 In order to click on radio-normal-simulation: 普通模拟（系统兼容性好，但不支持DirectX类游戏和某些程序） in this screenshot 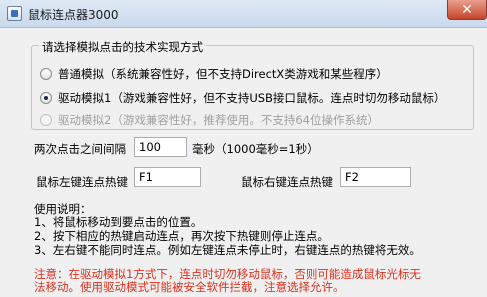, I will do `click(214, 74)`.